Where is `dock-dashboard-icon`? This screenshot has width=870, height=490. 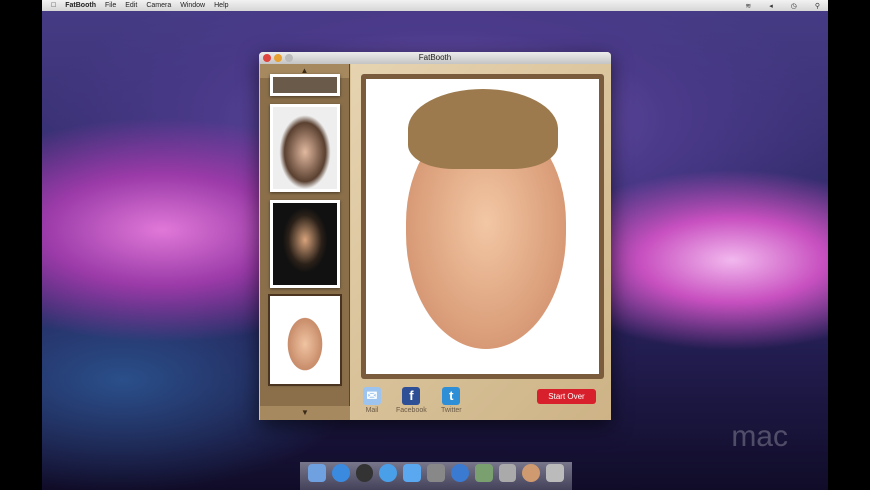 dock-dashboard-icon is located at coordinates (364, 473).